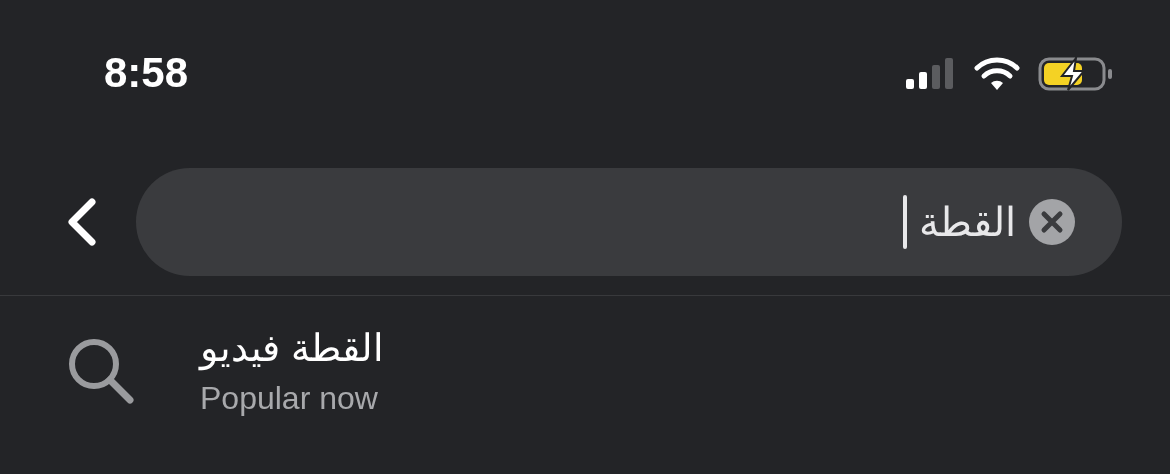  I want to click on wifi-icon, so click(997, 74).